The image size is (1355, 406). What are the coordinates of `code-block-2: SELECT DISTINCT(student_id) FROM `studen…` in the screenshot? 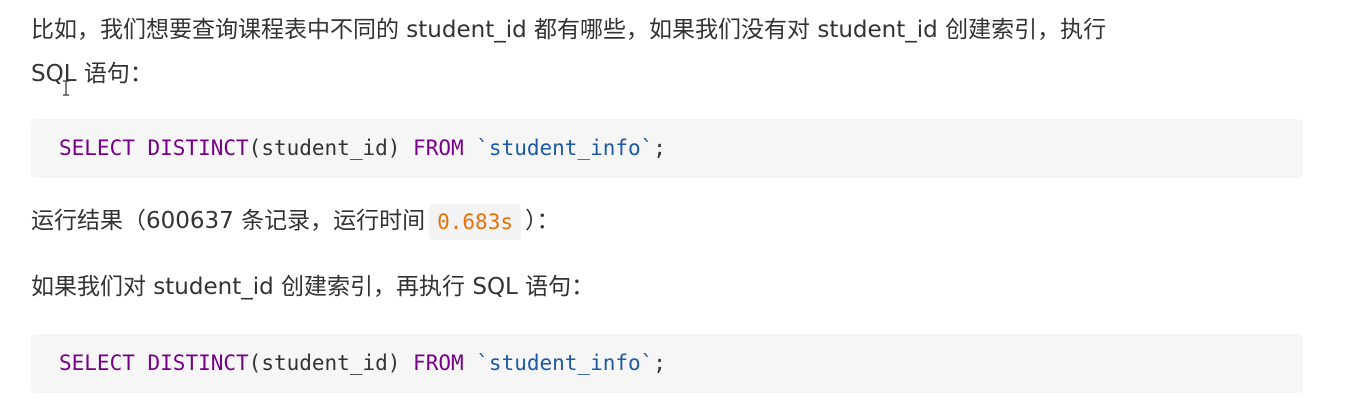 It's located at (667, 363).